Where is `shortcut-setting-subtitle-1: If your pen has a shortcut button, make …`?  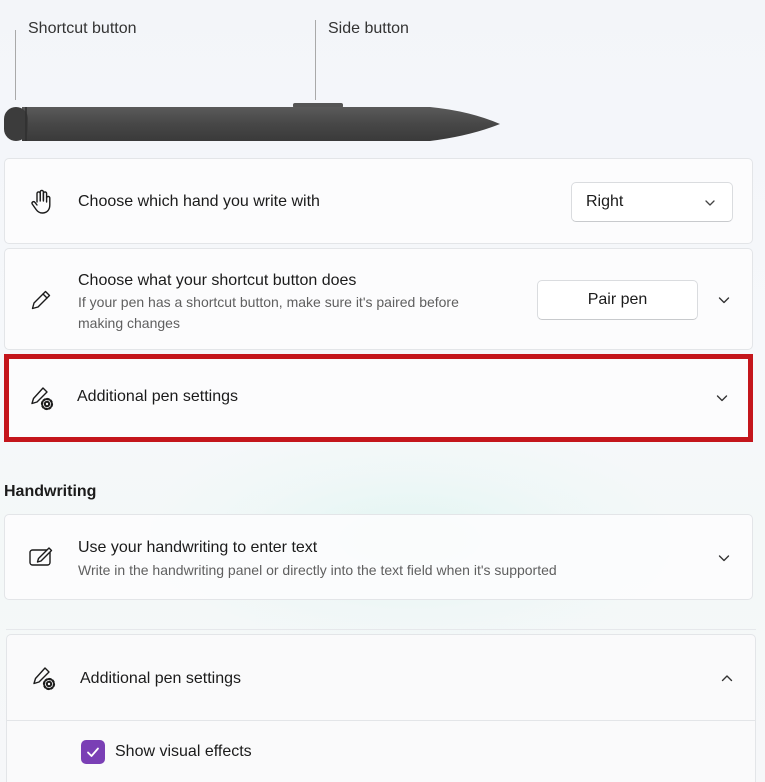
shortcut-setting-subtitle-1: If your pen has a shortcut button, make … is located at coordinates (268, 302).